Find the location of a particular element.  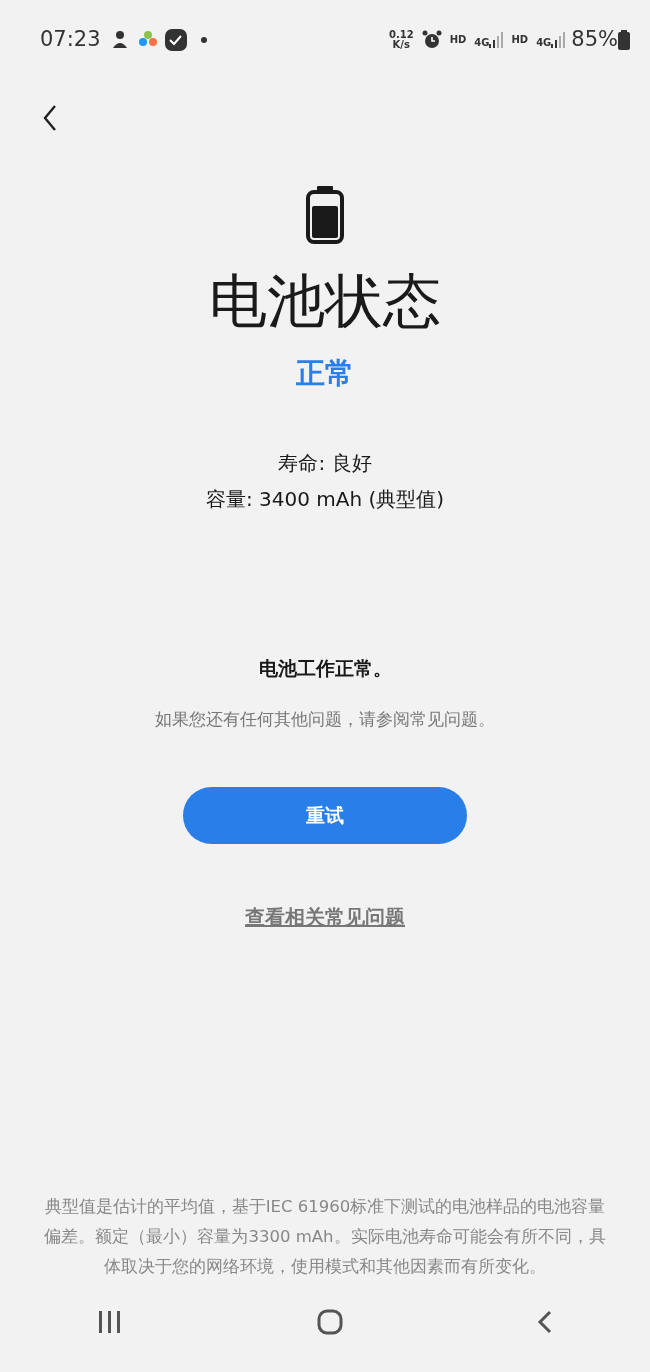

faq-link: 查看相关常见问题 is located at coordinates (325, 916).